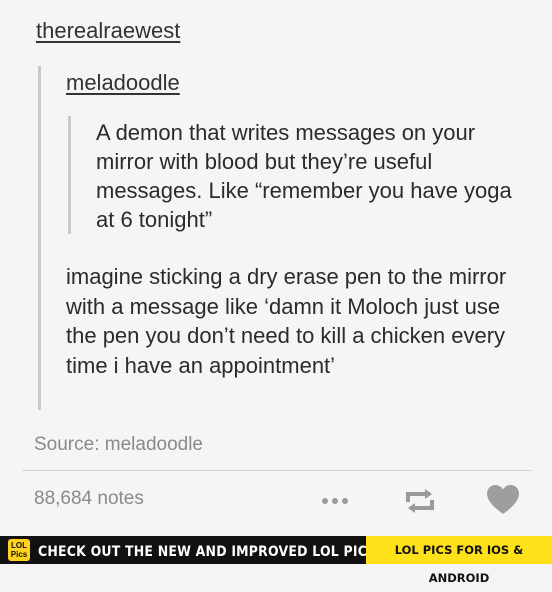  I want to click on promo-banner-text: CHECK OUT THE NEW AND IMPROVED LOL PICS!, so click(210, 551).